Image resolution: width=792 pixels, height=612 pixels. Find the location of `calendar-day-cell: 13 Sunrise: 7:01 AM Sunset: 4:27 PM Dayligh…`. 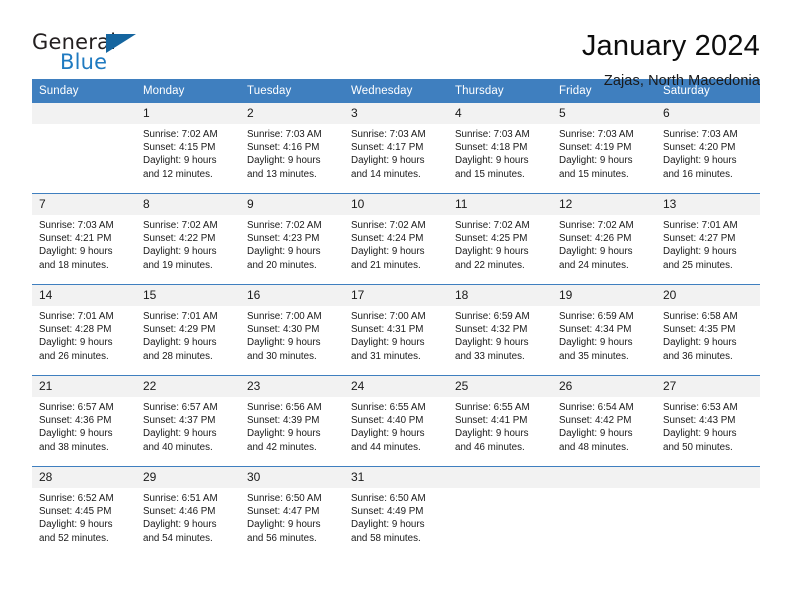

calendar-day-cell: 13 Sunrise: 7:01 AM Sunset: 4:27 PM Dayligh… is located at coordinates (708, 239).